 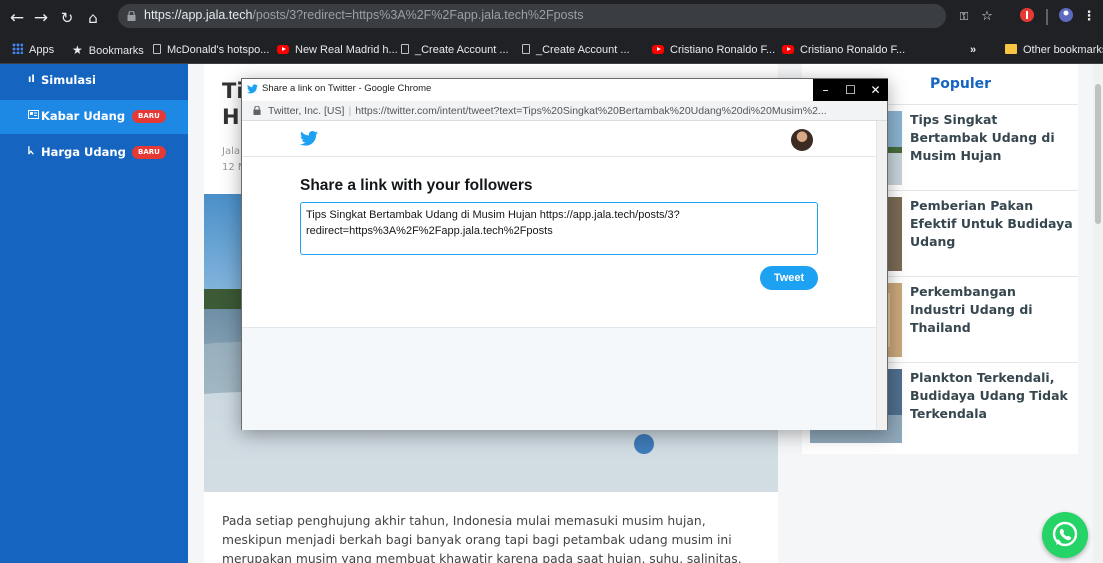 What do you see at coordinates (789, 278) in the screenshot?
I see `tweet-button: Tweet` at bounding box center [789, 278].